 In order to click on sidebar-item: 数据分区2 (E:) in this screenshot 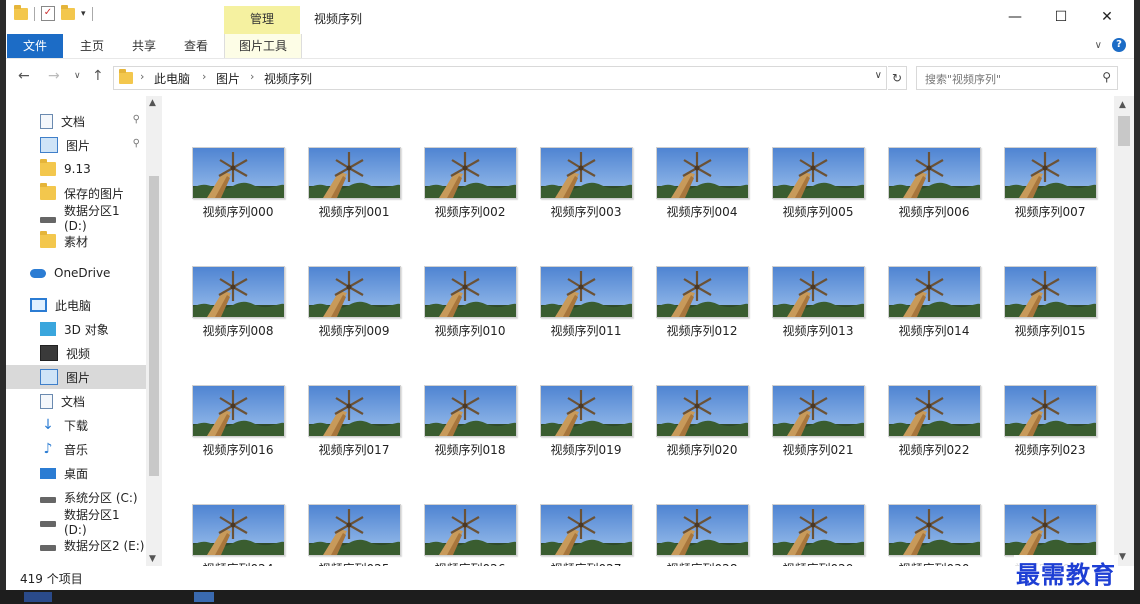, I will do `click(76, 545)`.